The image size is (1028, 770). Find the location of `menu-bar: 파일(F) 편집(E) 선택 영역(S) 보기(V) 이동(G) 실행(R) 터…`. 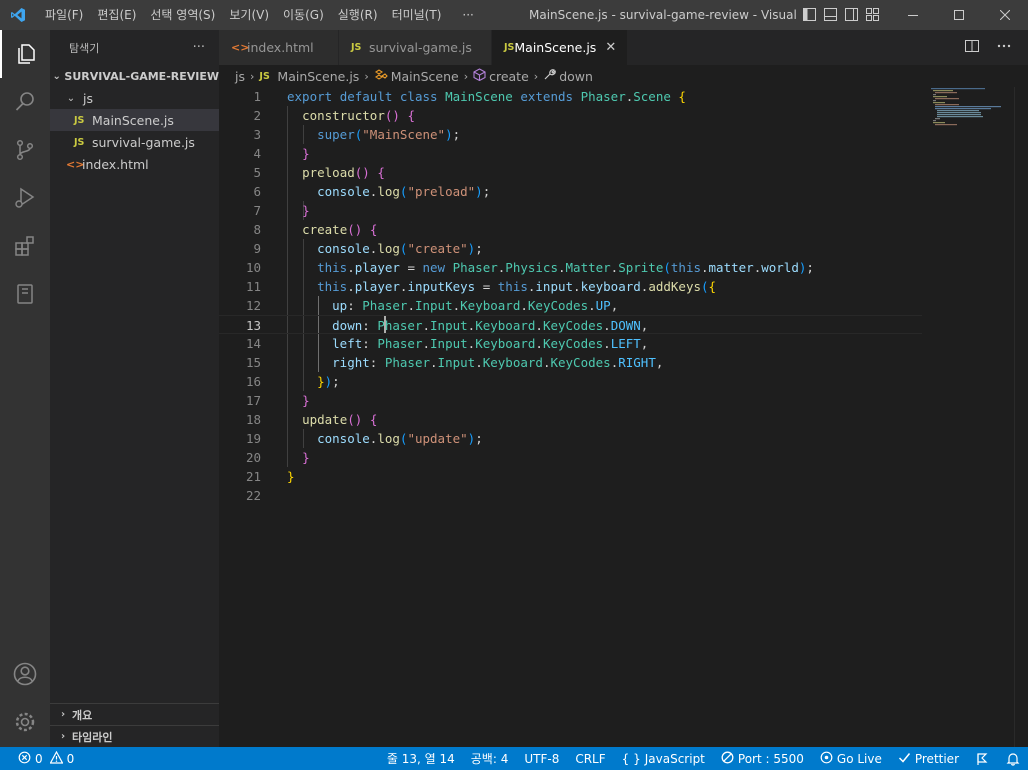

menu-bar: 파일(F) 편집(E) 선택 영역(S) 보기(V) 이동(G) 실행(R) 터… is located at coordinates (259, 15).